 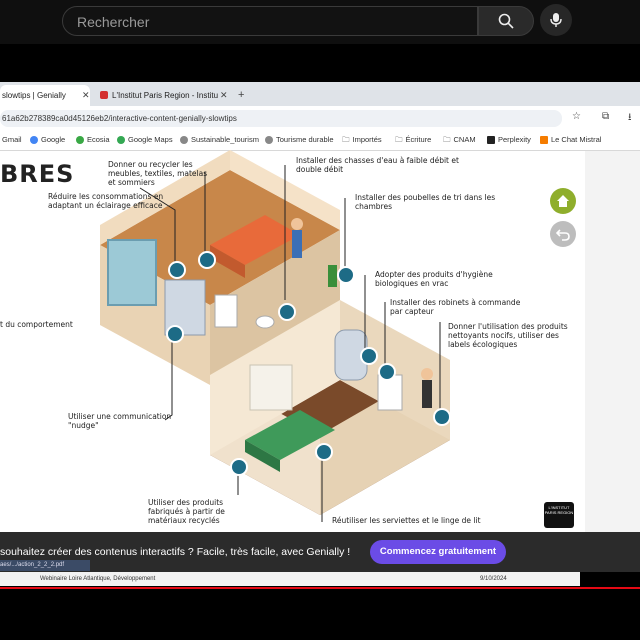 I want to click on status-date: 9/10/2024, so click(x=493, y=579).